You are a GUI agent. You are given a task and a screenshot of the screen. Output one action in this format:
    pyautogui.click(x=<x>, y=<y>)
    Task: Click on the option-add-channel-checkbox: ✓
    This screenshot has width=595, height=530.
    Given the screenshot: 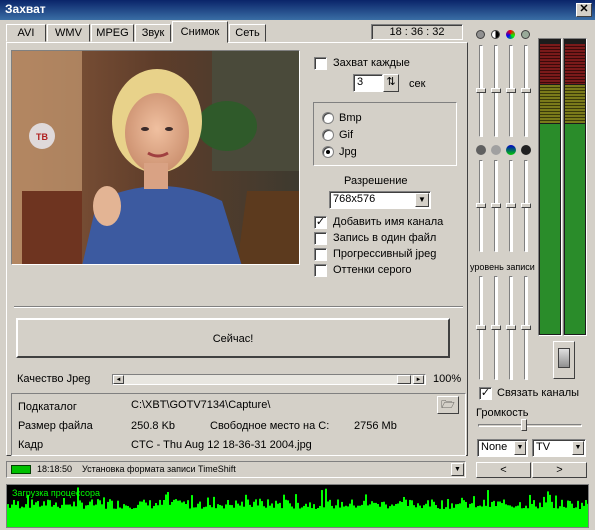 What is the action you would take?
    pyautogui.click(x=320, y=222)
    